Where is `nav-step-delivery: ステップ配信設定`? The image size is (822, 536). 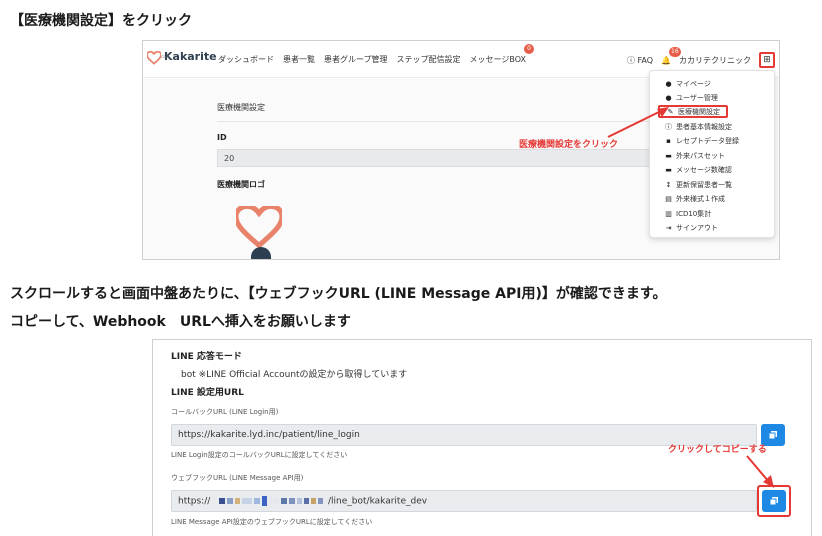
nav-step-delivery: ステップ配信設定 is located at coordinates (429, 59).